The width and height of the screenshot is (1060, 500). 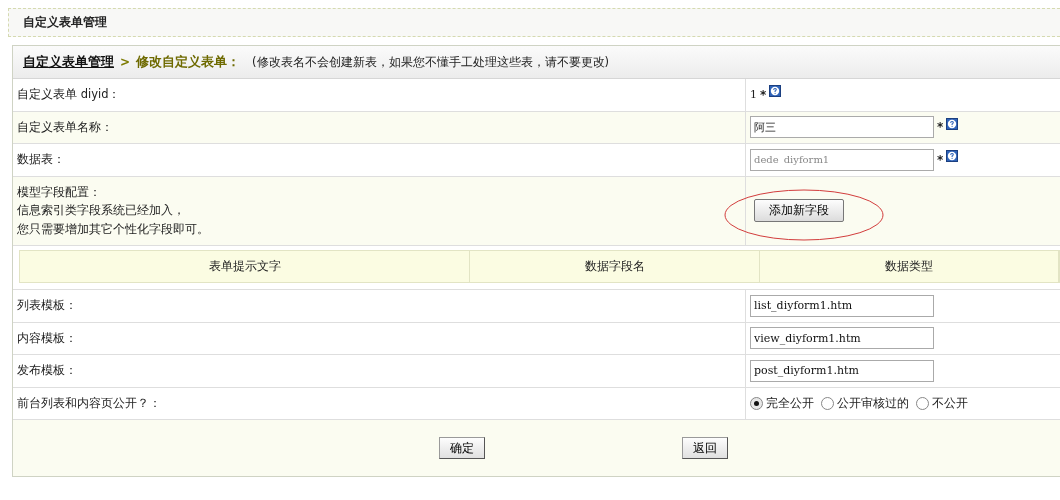 What do you see at coordinates (873, 403) in the screenshot?
I see `radio-label: 公开审核过的` at bounding box center [873, 403].